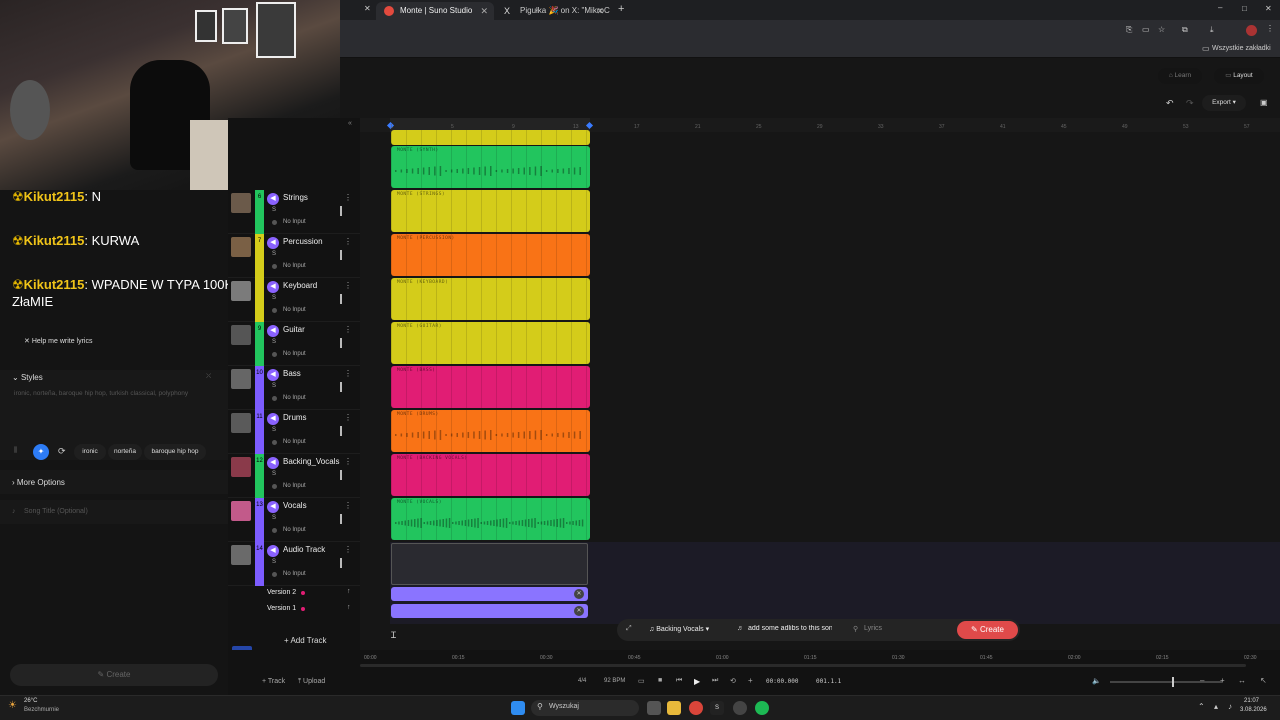 This screenshot has height=720, width=1280. I want to click on undo-icon: ↶, so click(1170, 103).